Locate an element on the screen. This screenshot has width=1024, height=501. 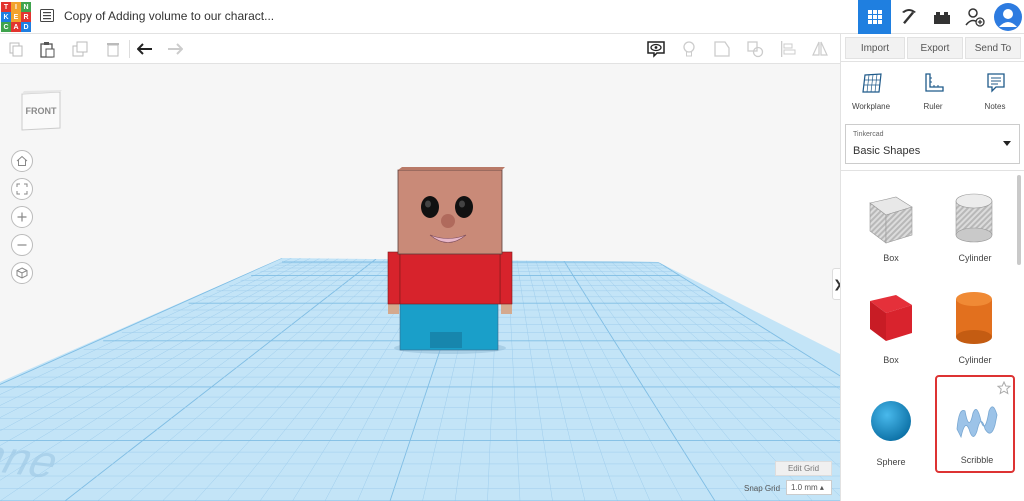
left-eye is located at coordinates (430, 207).